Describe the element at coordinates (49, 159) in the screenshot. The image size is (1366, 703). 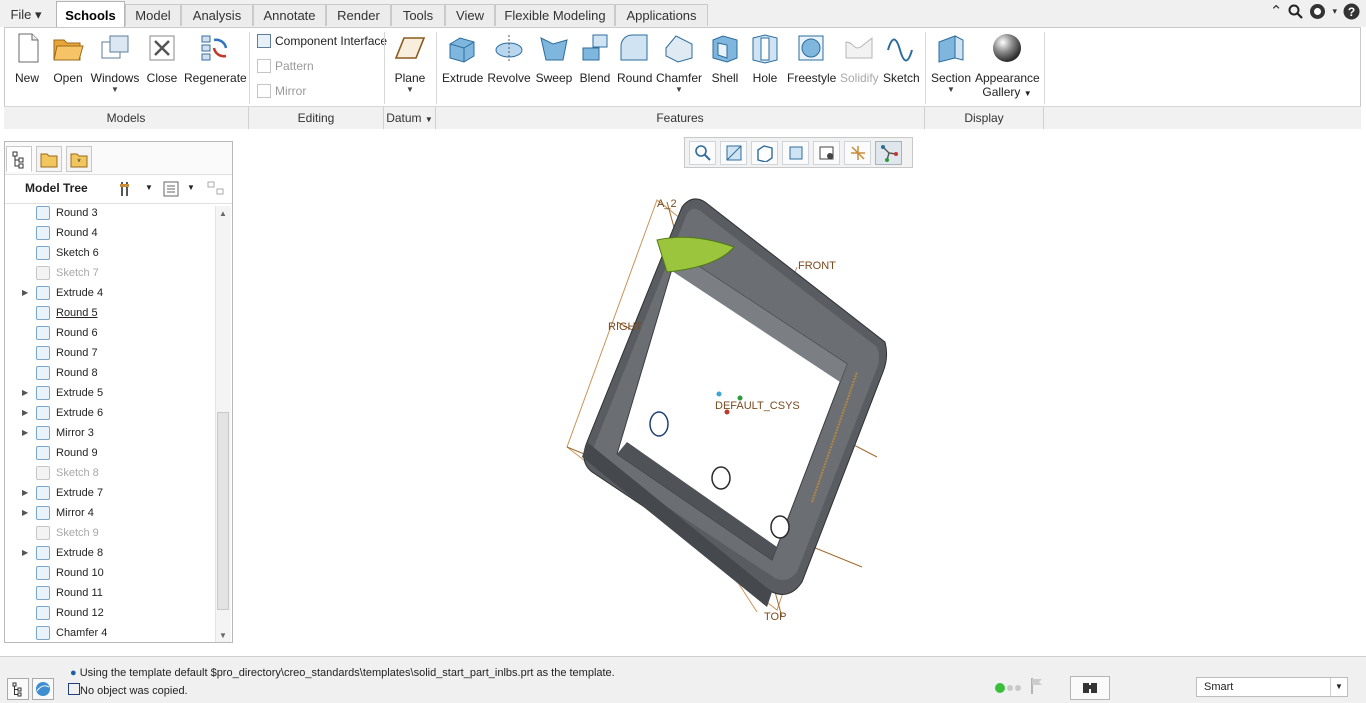
I see `tab-folder-browser` at that location.